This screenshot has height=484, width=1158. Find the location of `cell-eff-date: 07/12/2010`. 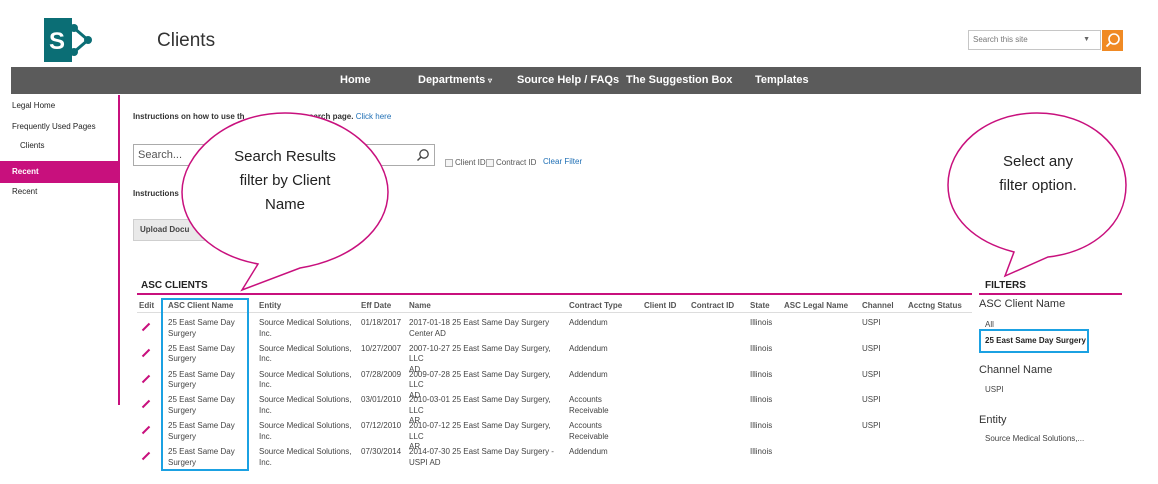

cell-eff-date: 07/12/2010 is located at coordinates (381, 426).